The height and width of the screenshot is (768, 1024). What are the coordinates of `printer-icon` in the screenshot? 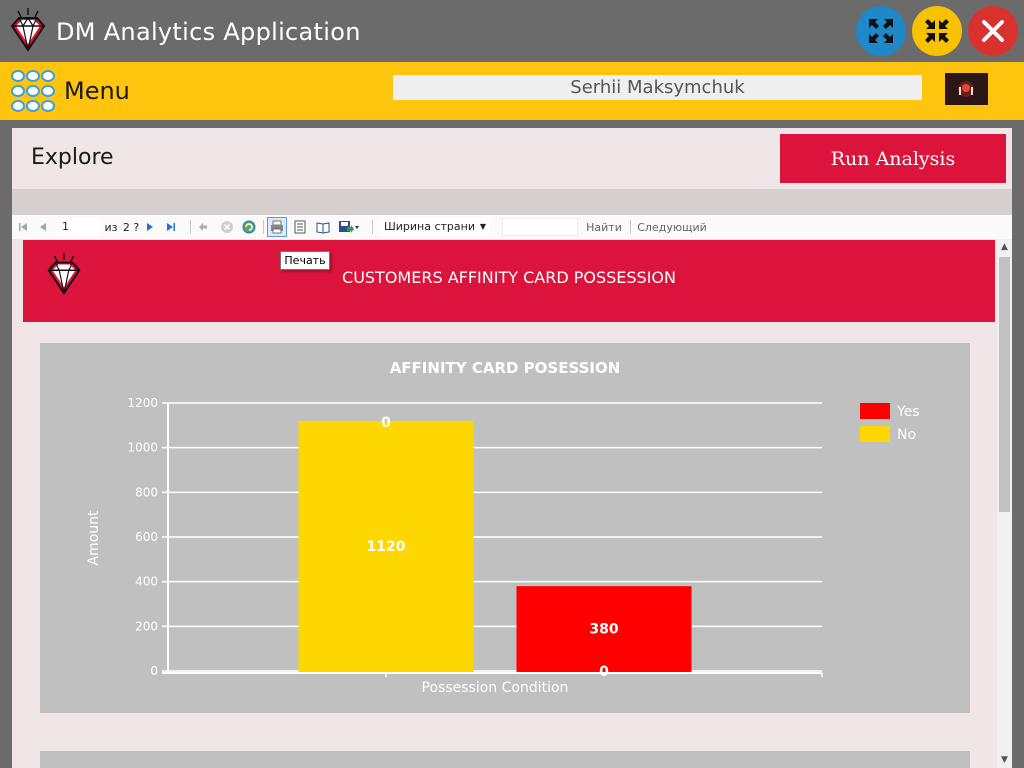 It's located at (277, 227).